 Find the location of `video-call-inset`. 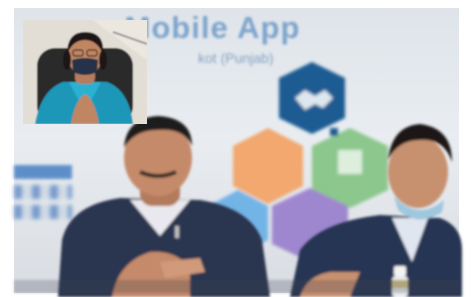

video-call-inset is located at coordinates (85, 72).